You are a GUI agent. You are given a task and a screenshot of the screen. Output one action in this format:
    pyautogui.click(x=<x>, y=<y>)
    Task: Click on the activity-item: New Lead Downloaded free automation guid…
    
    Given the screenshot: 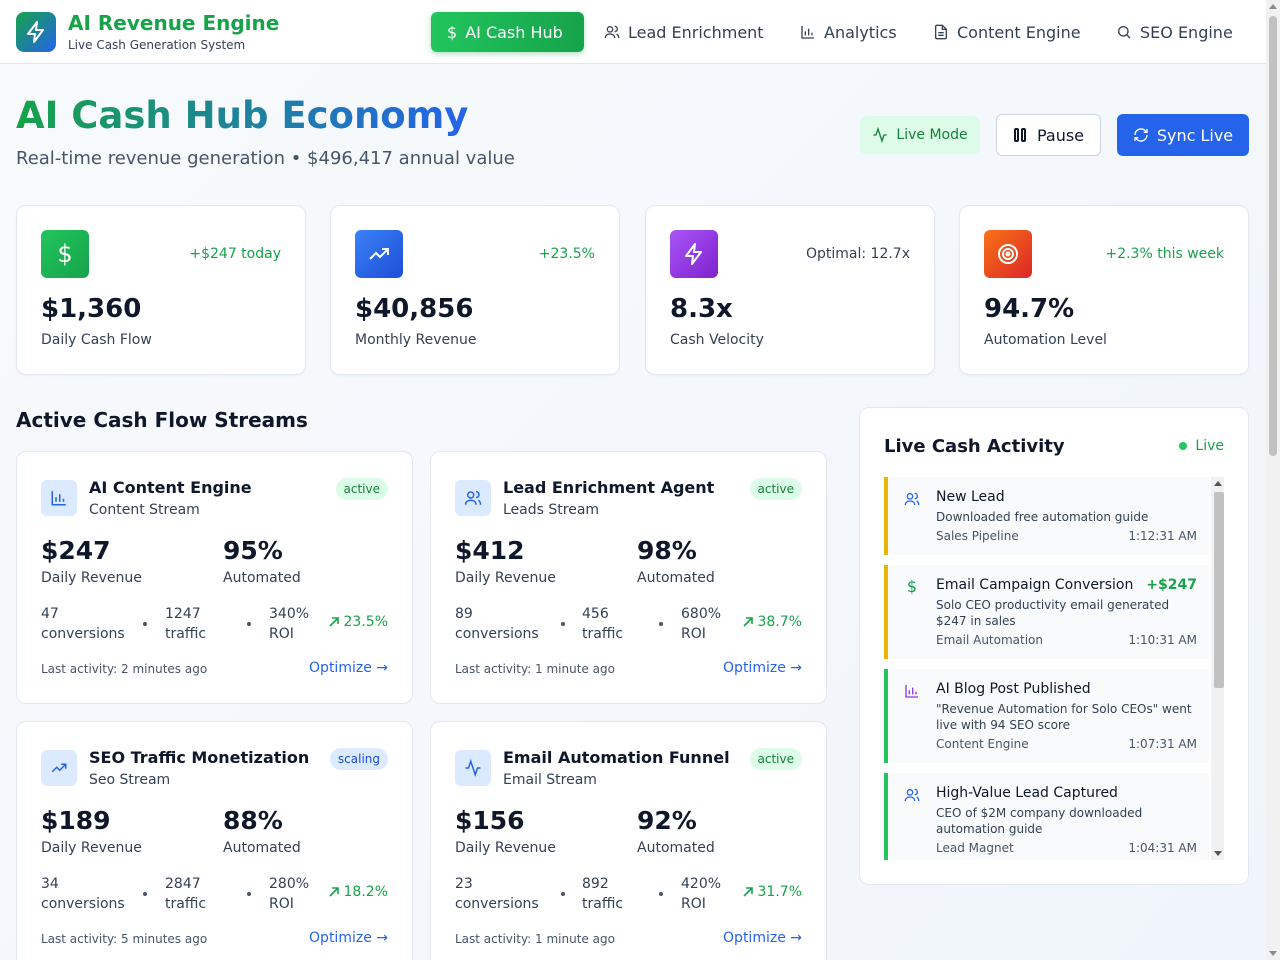 What is the action you would take?
    pyautogui.click(x=1046, y=516)
    